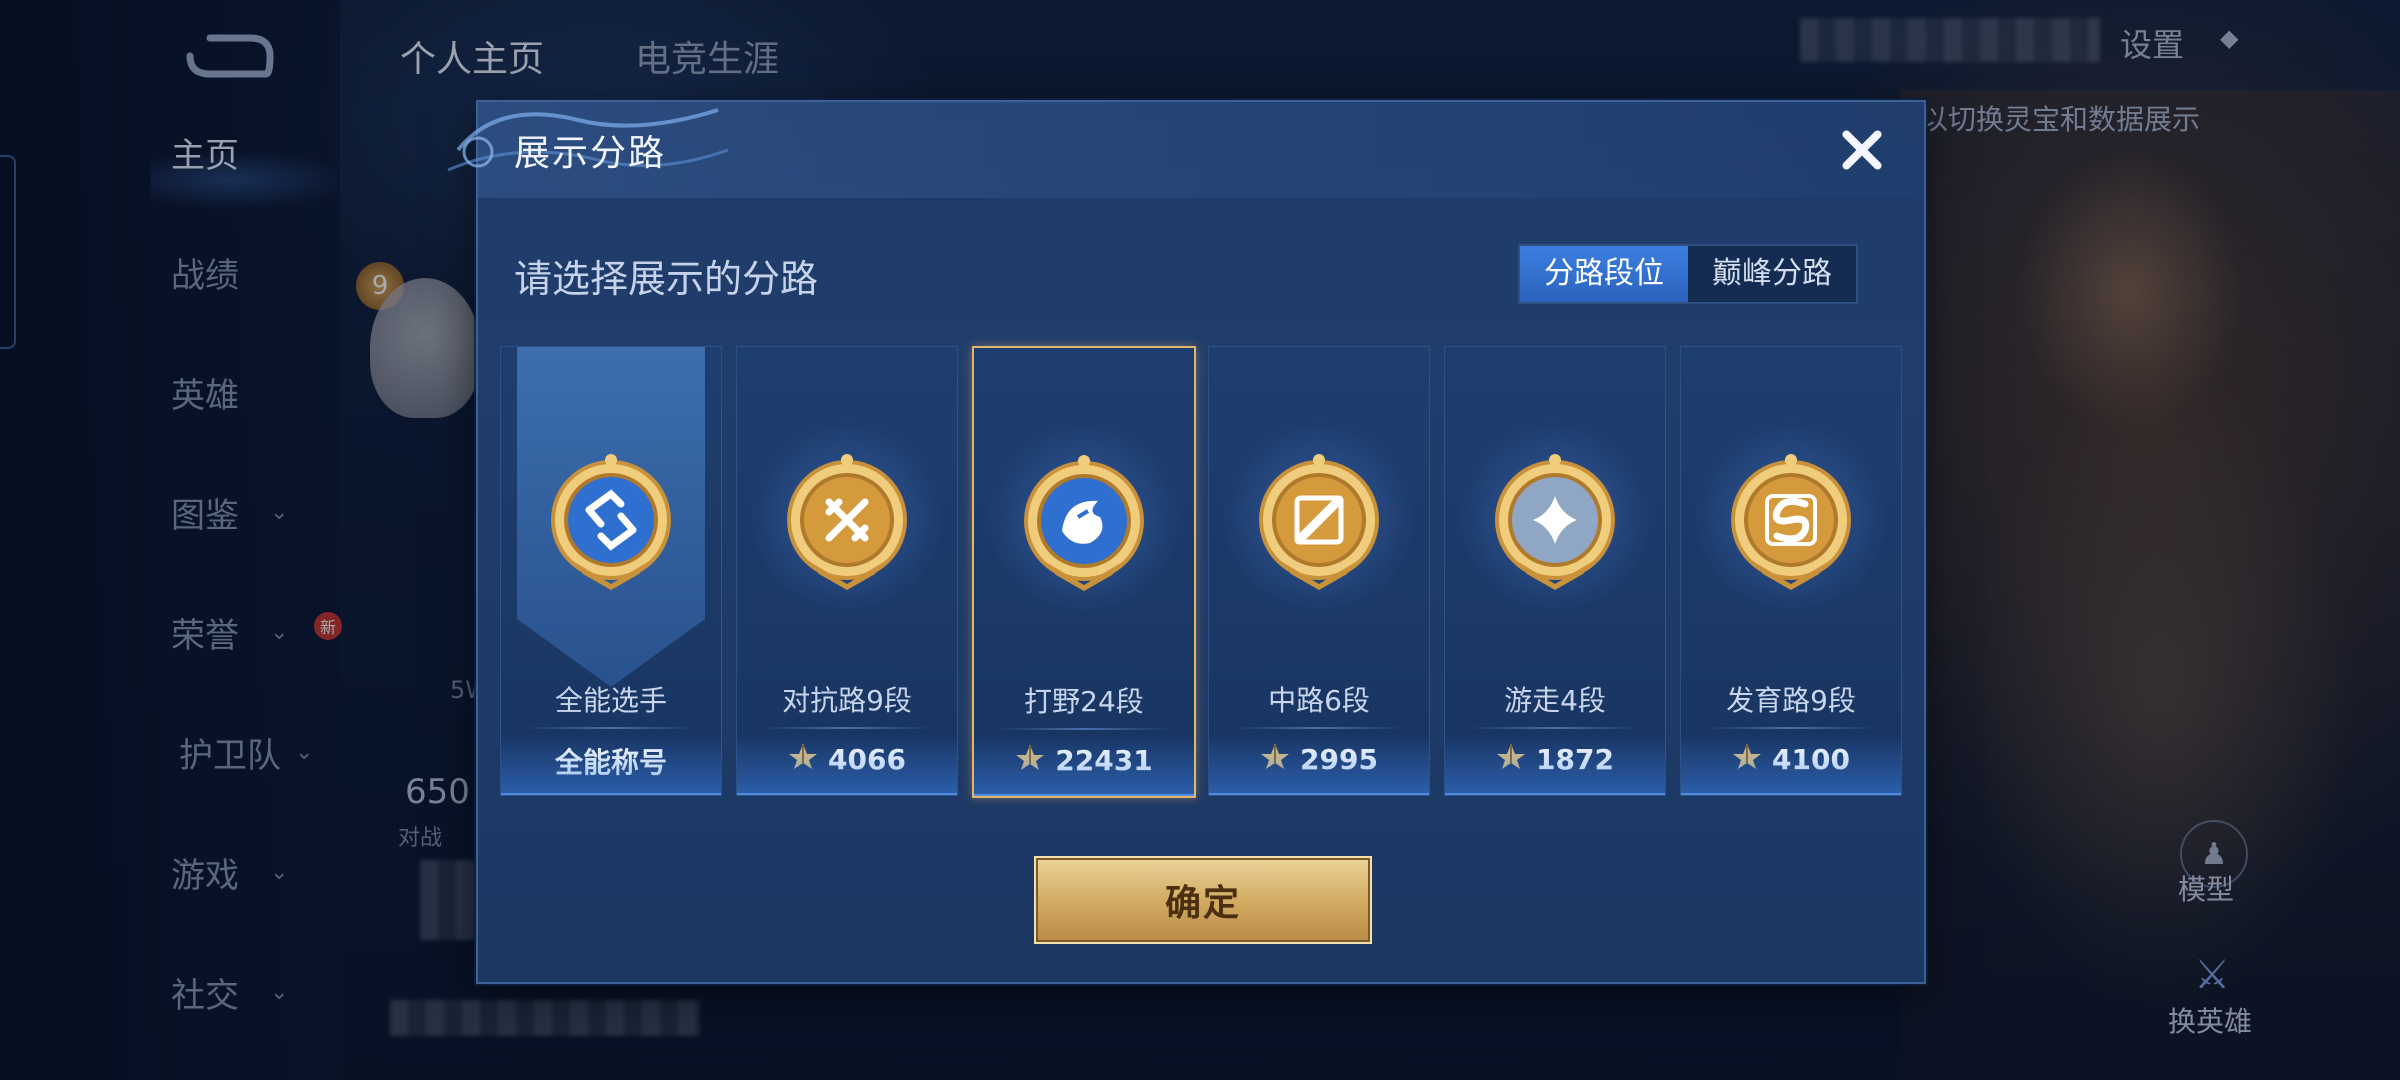 The width and height of the screenshot is (2400, 1080). What do you see at coordinates (1772, 274) in the screenshot?
I see `tab-peak-lane: 巅峰分路` at bounding box center [1772, 274].